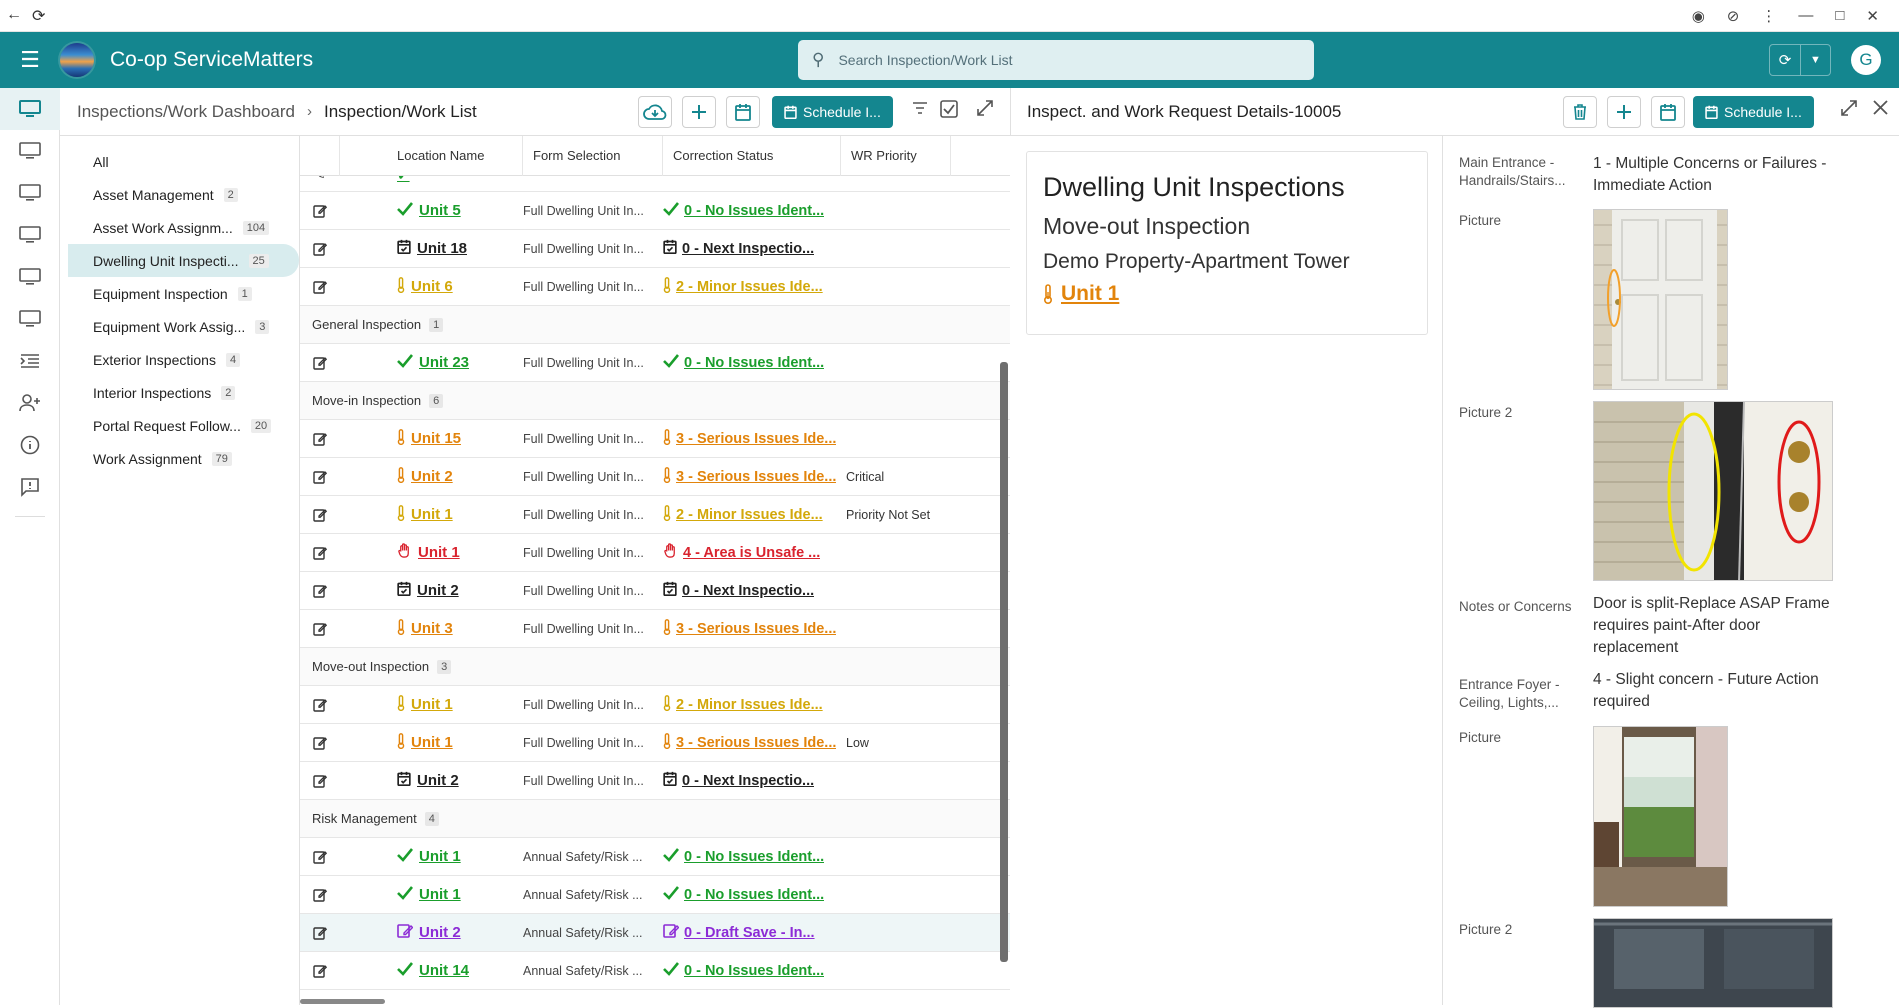 Image resolution: width=1899 pixels, height=1008 pixels. I want to click on category-item: Work Assignment 79, so click(183, 458).